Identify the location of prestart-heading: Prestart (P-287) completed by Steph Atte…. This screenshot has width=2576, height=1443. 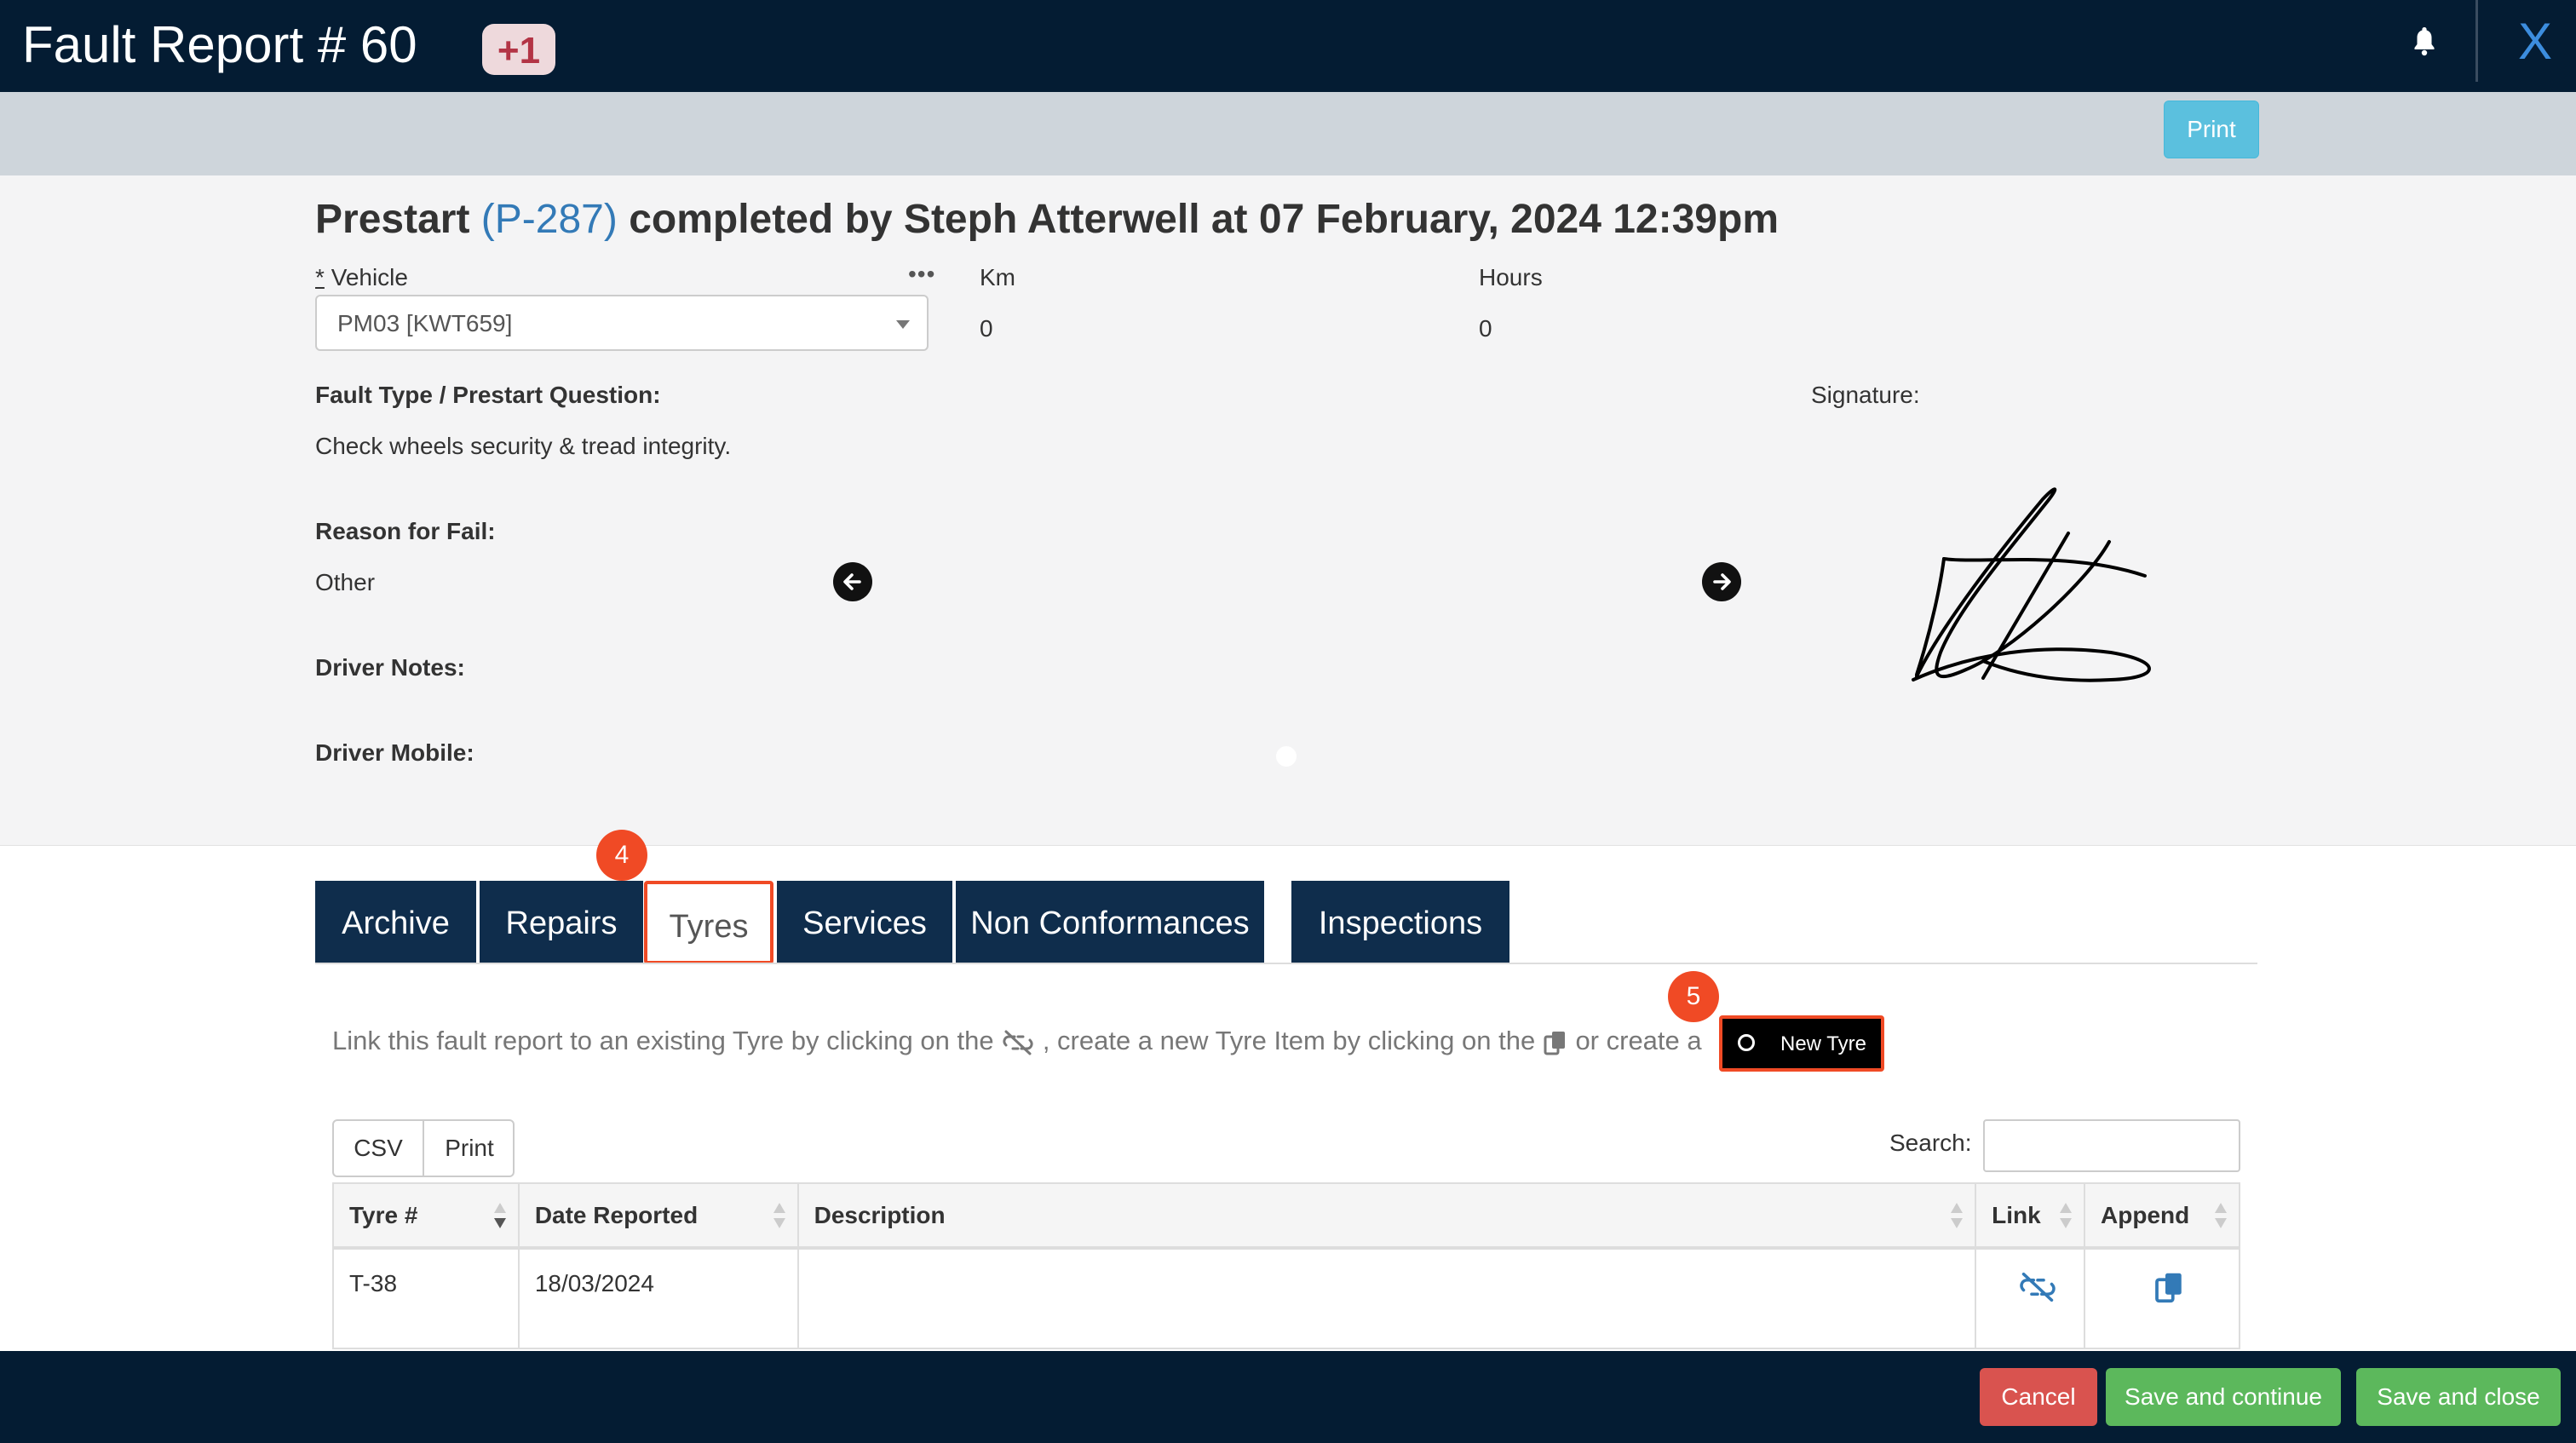
(1047, 220).